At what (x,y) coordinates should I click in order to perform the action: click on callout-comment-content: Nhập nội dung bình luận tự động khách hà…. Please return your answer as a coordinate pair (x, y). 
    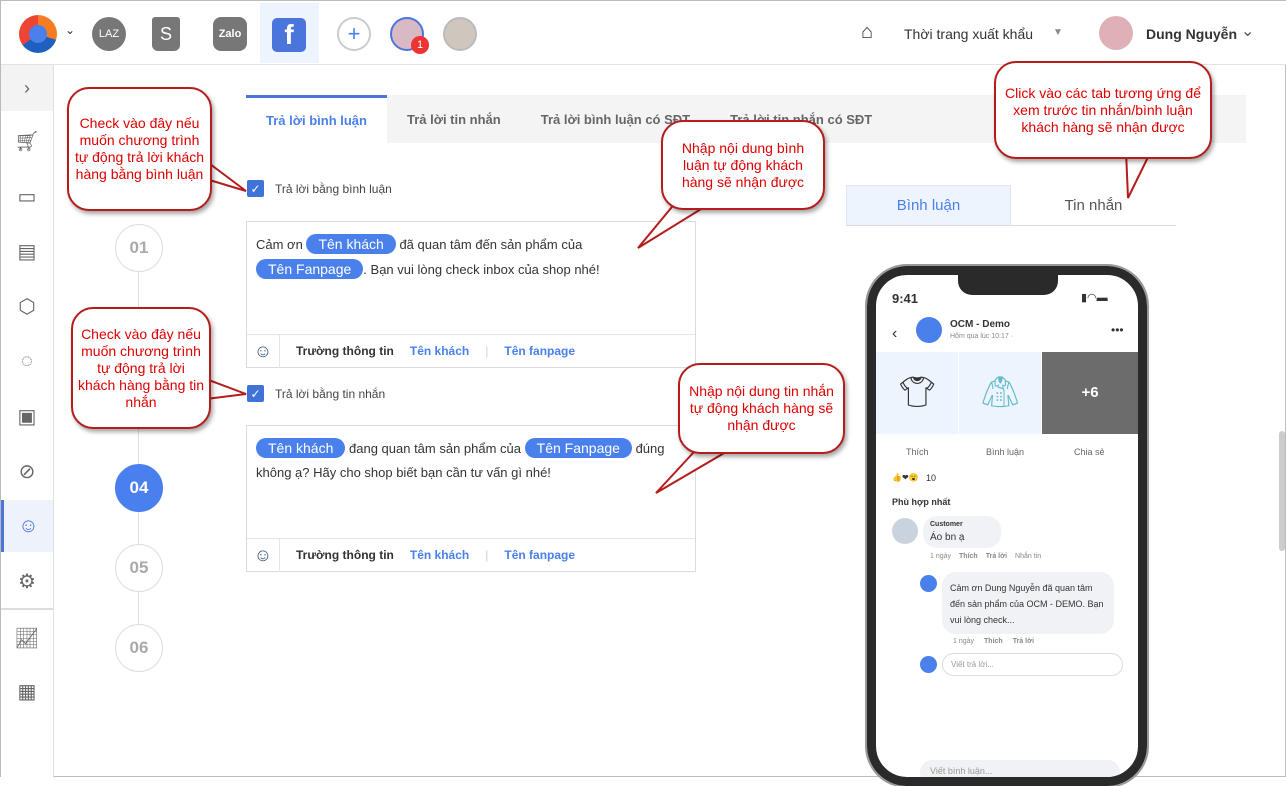
    Looking at the image, I should click on (743, 165).